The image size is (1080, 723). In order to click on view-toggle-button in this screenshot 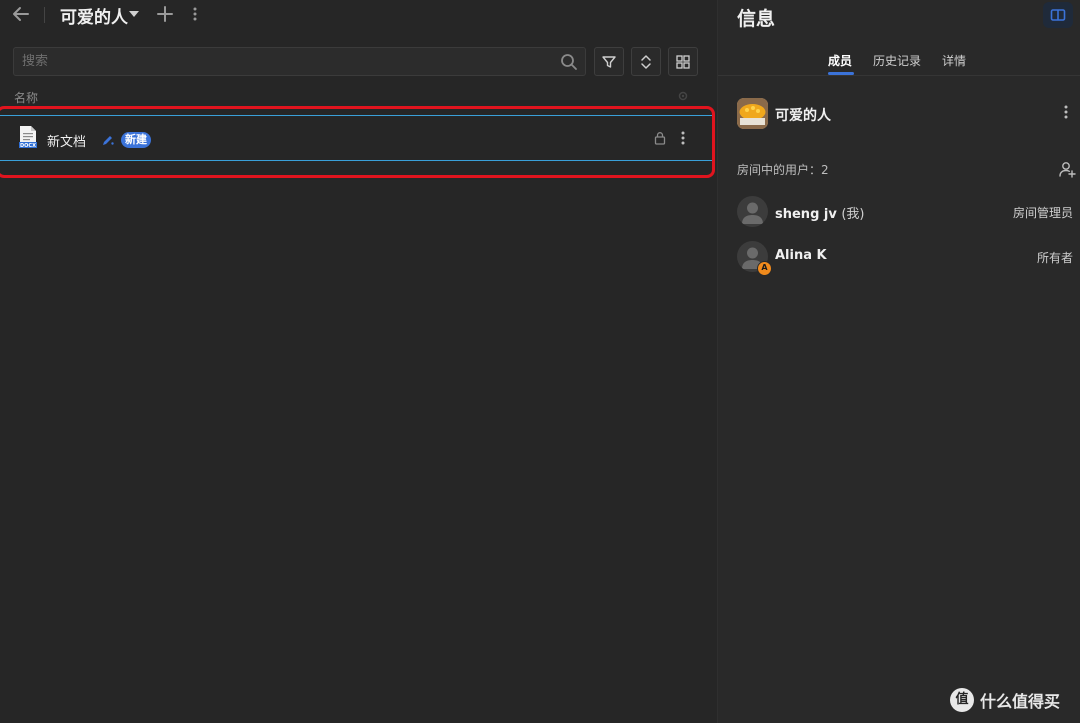, I will do `click(683, 61)`.